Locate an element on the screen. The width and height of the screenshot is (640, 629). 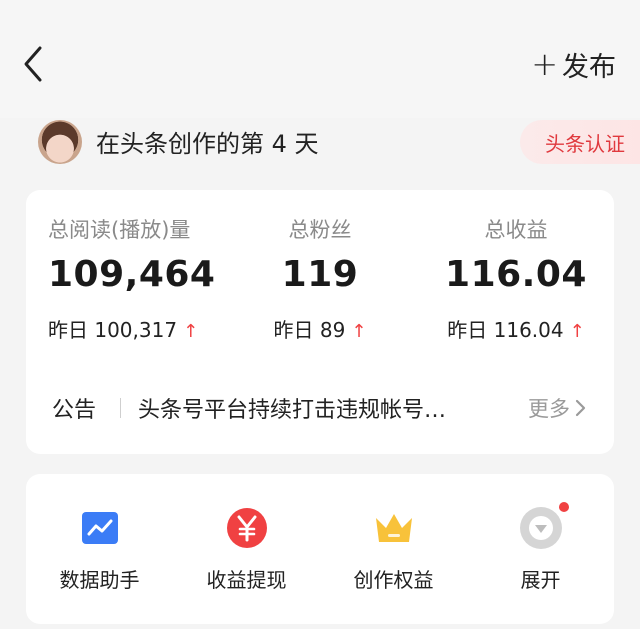
stat-yesterday-text: 昨日 89 is located at coordinates (309, 330).